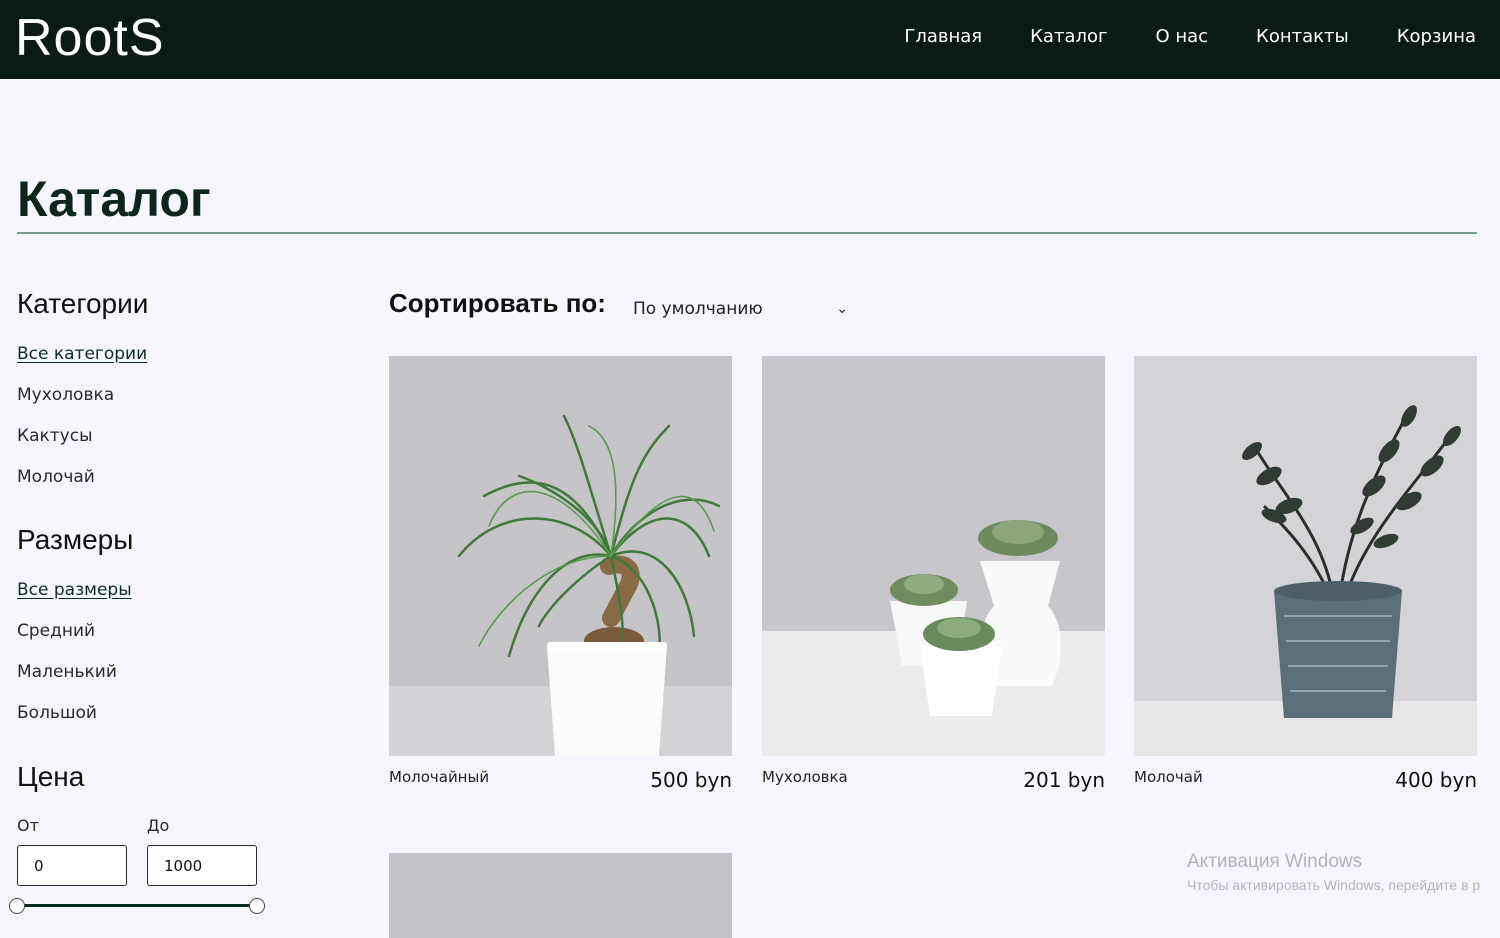 This screenshot has height=938, width=1500. I want to click on price-slider-track, so click(137, 905).